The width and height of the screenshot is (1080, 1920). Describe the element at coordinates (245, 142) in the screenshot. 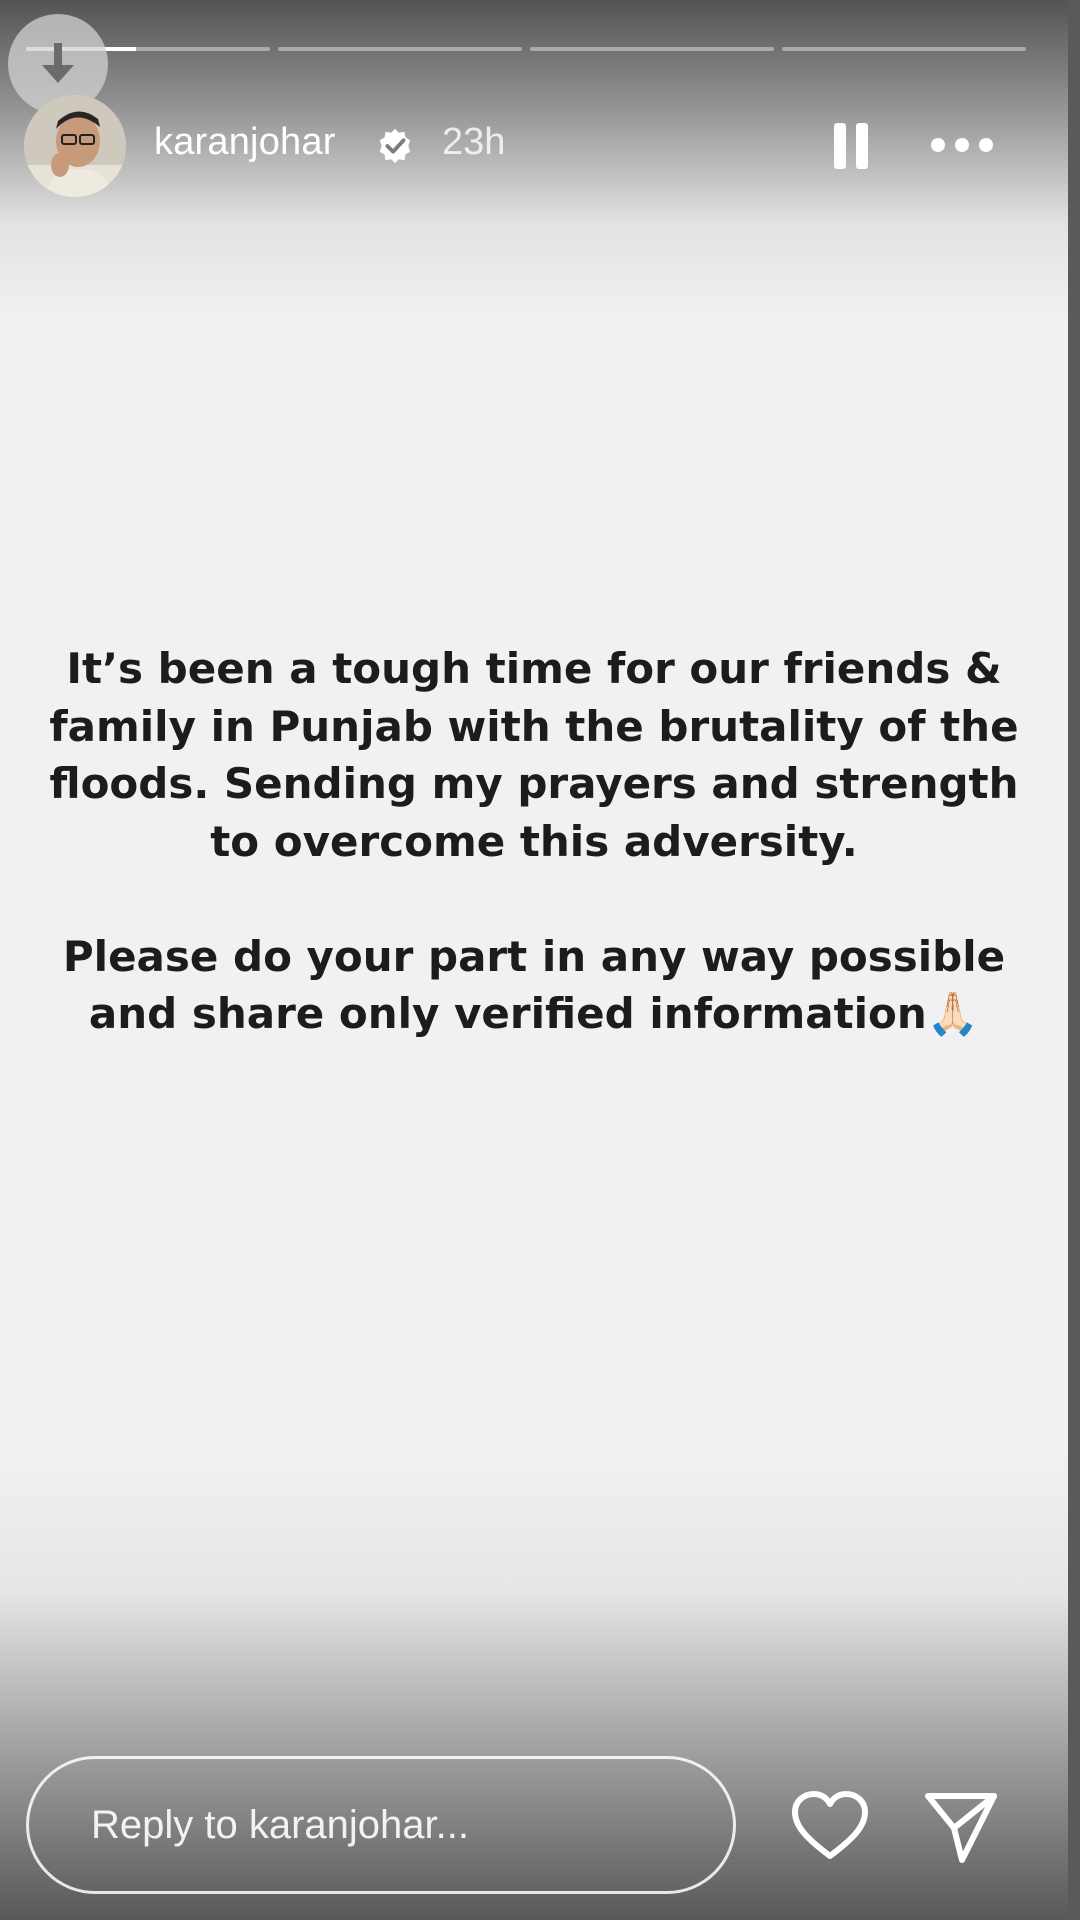

I see `username: karanjohar` at that location.